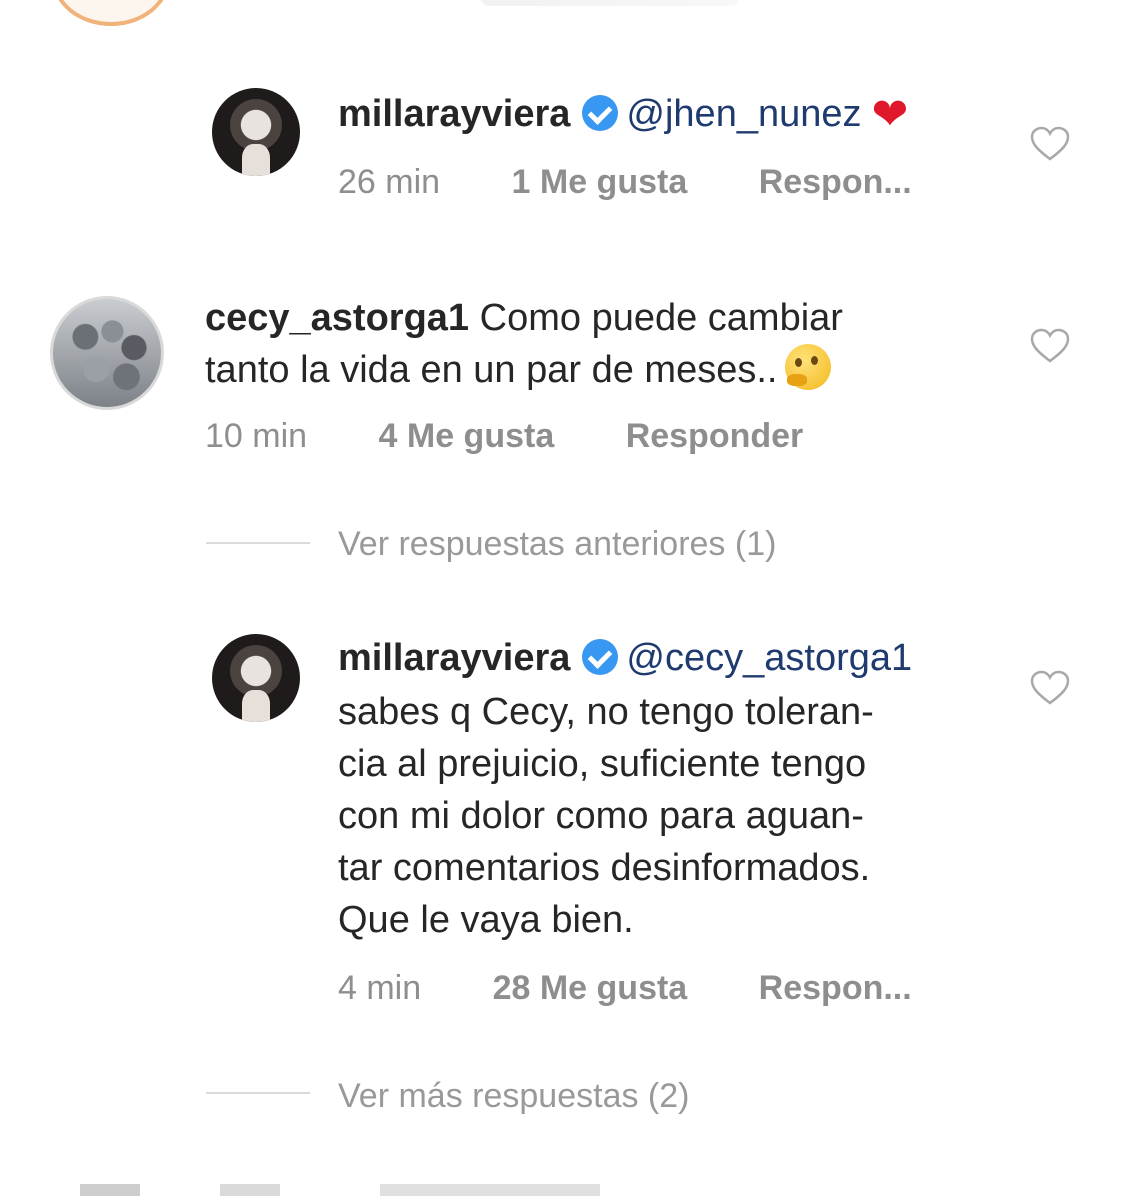 The width and height of the screenshot is (1140, 1196). Describe the element at coordinates (486, 920) in the screenshot. I see `comment-text: Que le vaya bien.` at that location.